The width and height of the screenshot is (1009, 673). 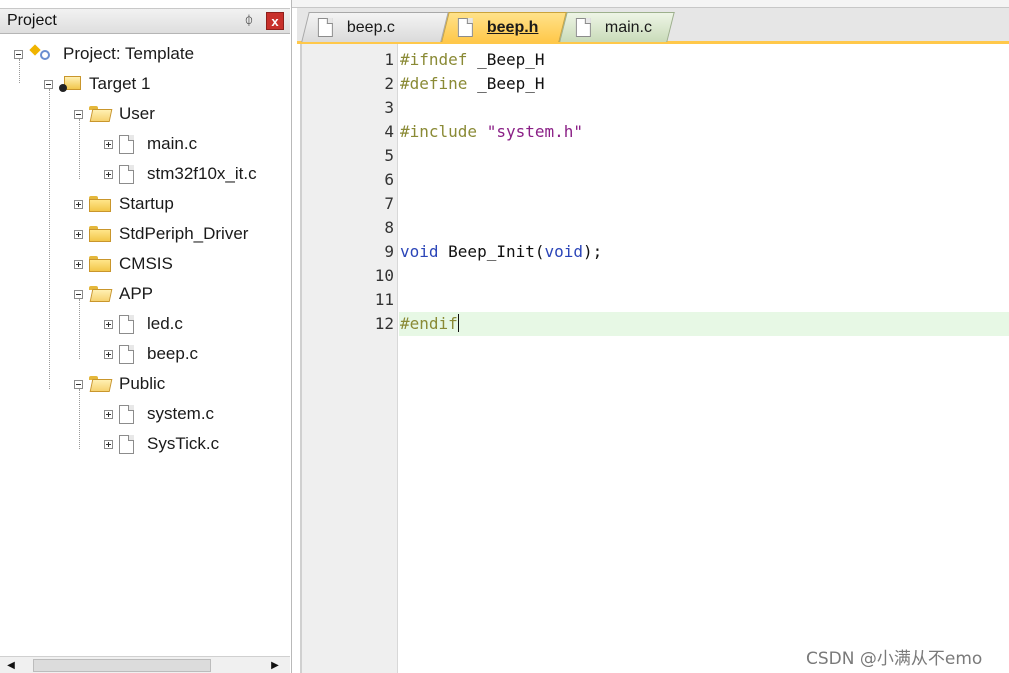 I want to click on scroll-right-icon: ▶, so click(x=275, y=666).